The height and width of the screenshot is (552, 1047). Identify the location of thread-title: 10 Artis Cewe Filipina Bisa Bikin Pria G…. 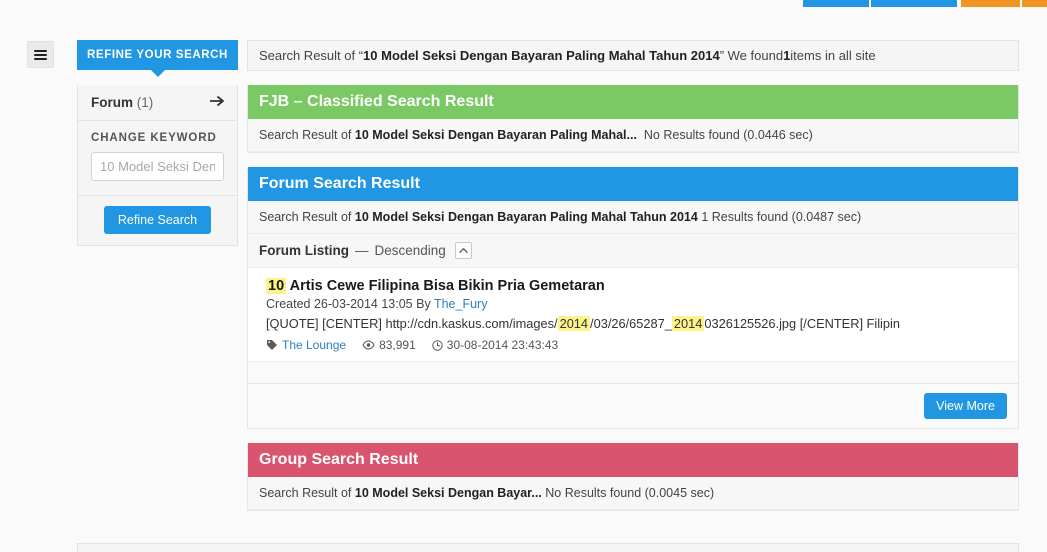
(636, 286).